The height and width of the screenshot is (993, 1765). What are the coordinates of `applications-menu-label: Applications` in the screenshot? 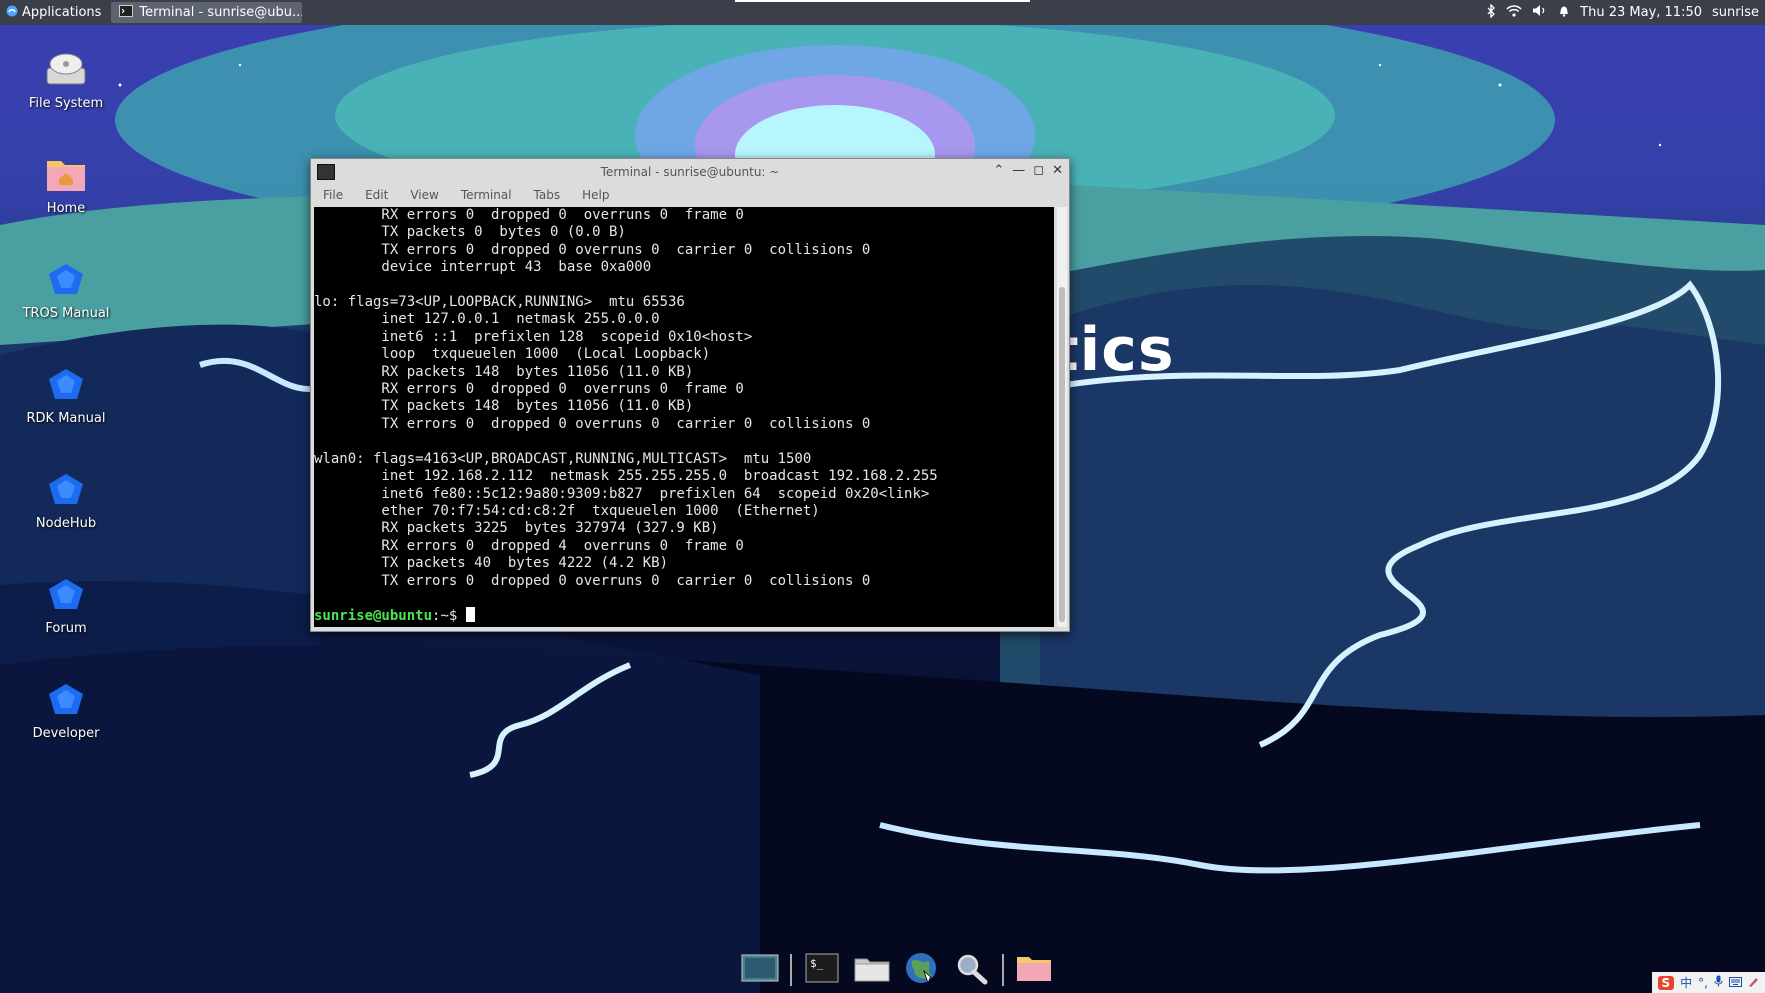 It's located at (62, 12).